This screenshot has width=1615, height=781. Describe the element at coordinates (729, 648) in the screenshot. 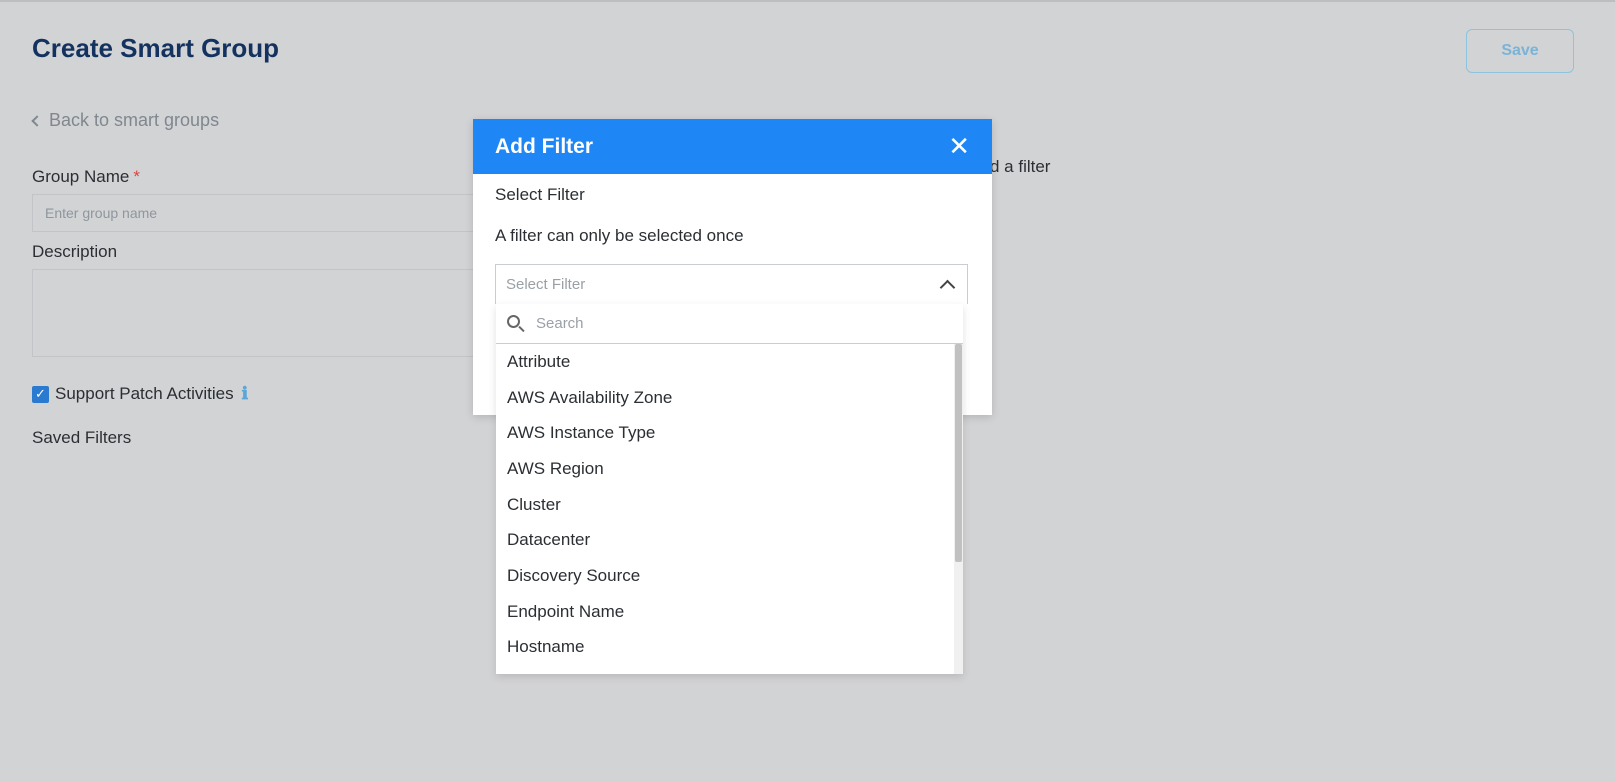

I see `list-item: Hostname` at that location.